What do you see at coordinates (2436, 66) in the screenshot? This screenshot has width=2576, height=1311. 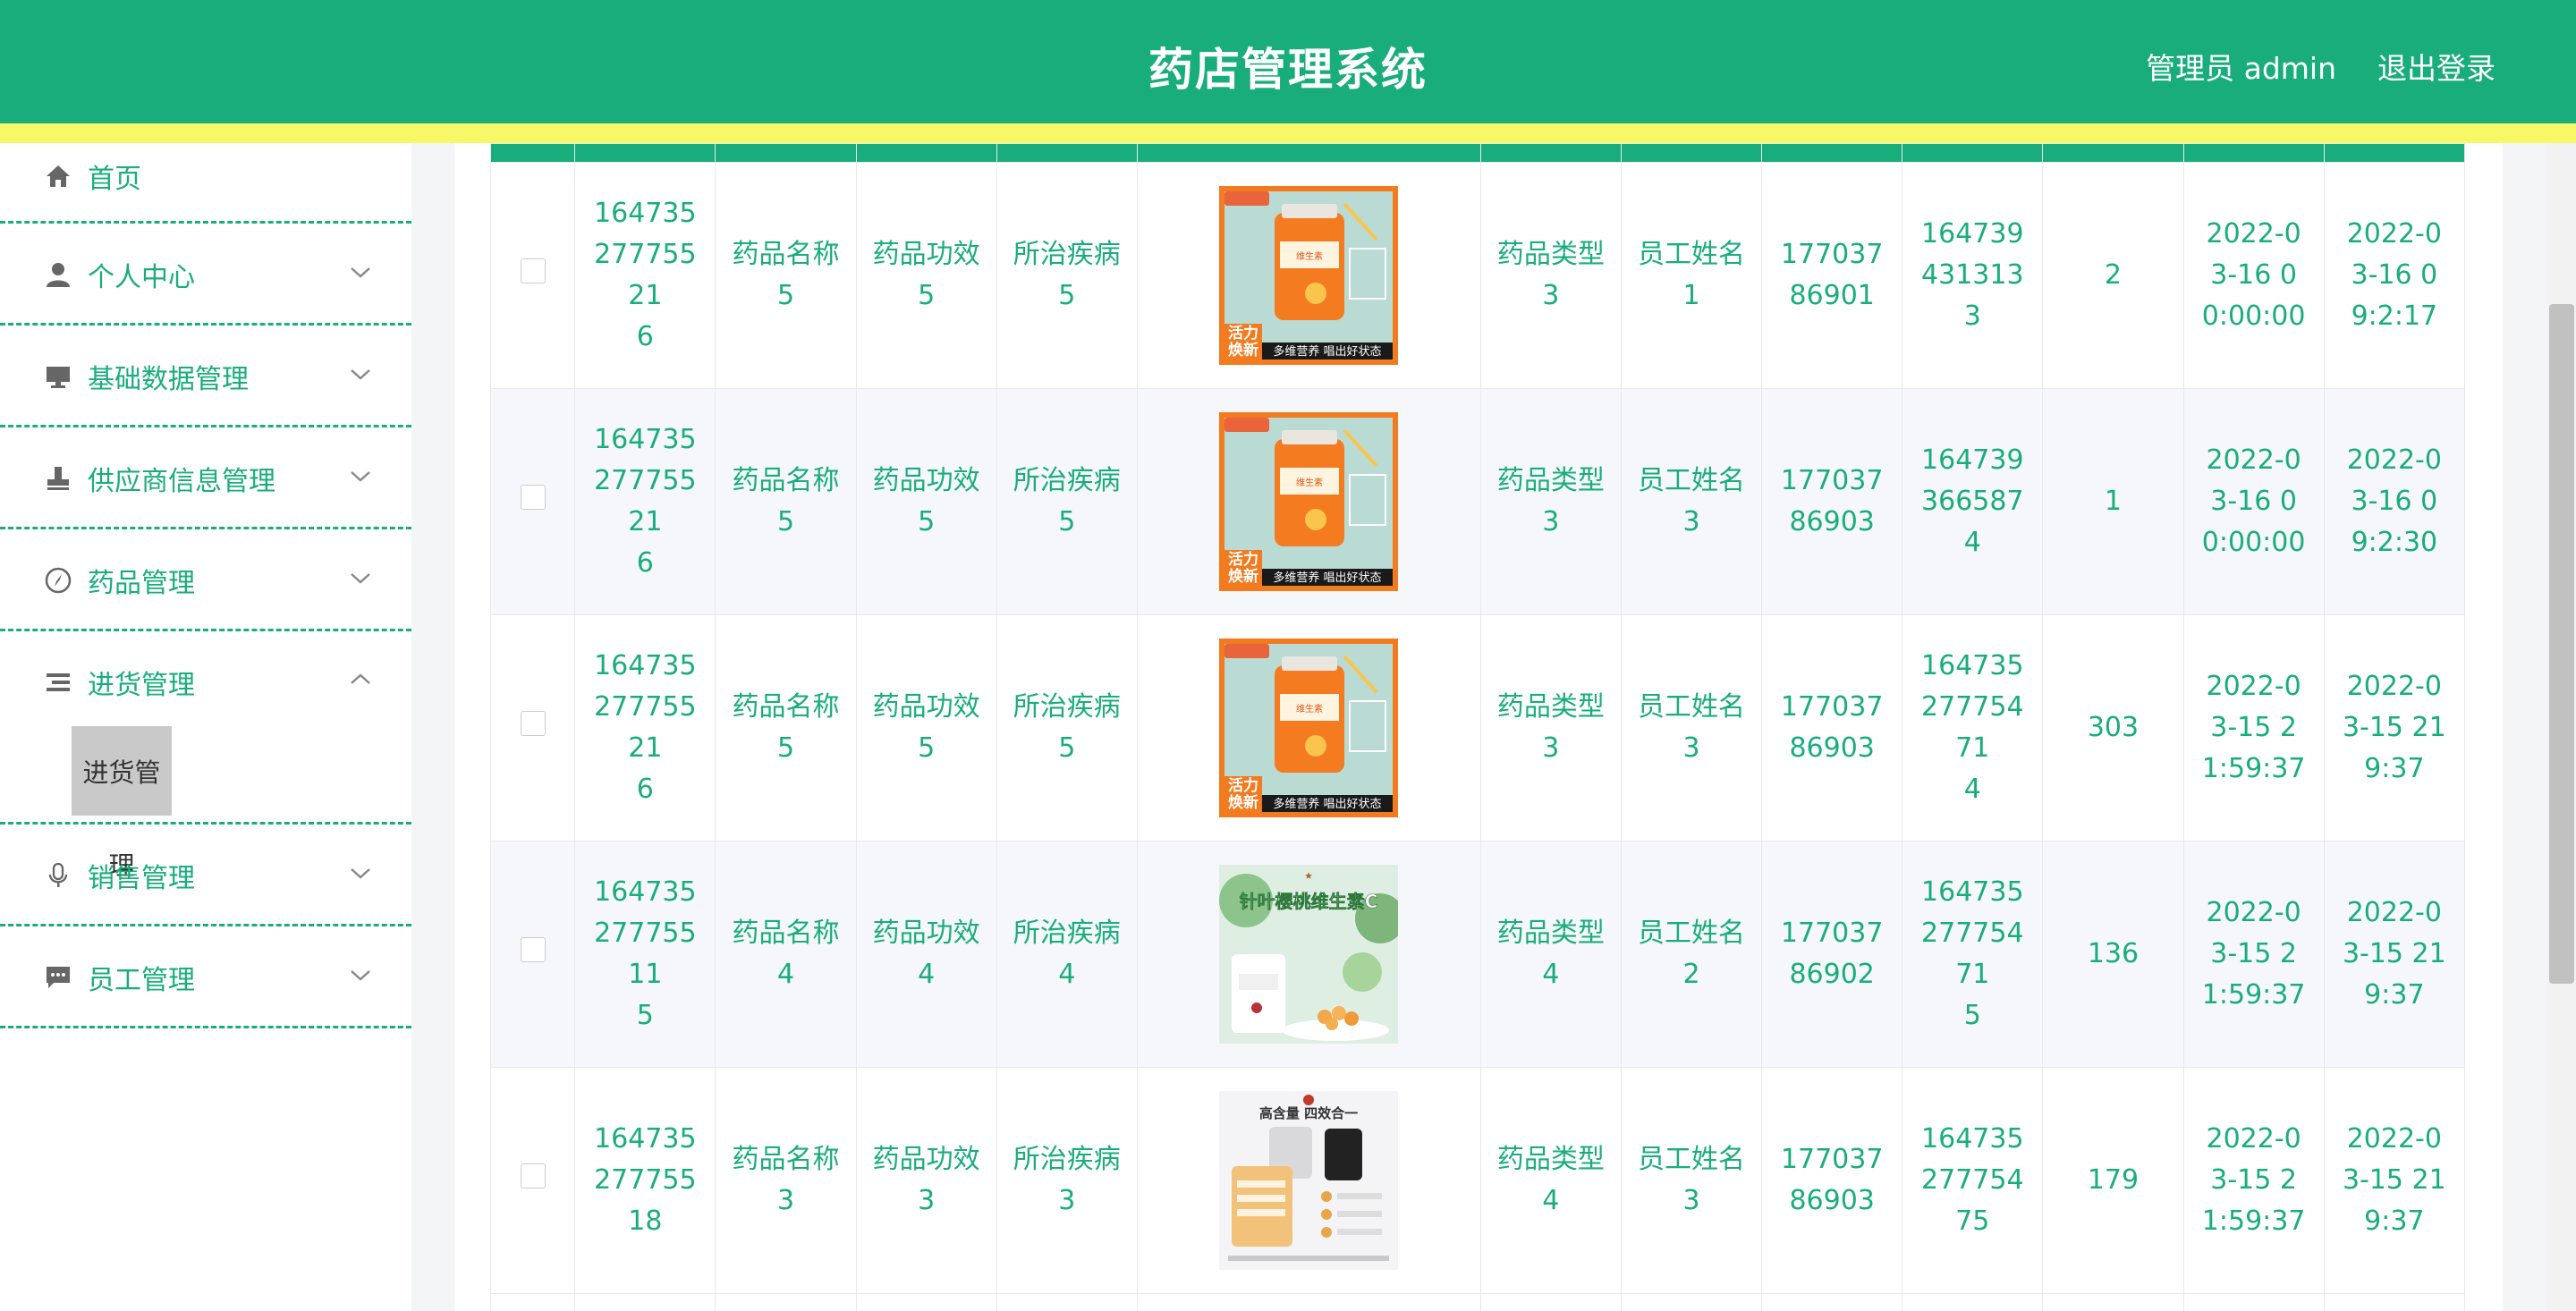 I see `logout-link: 退出登录` at bounding box center [2436, 66].